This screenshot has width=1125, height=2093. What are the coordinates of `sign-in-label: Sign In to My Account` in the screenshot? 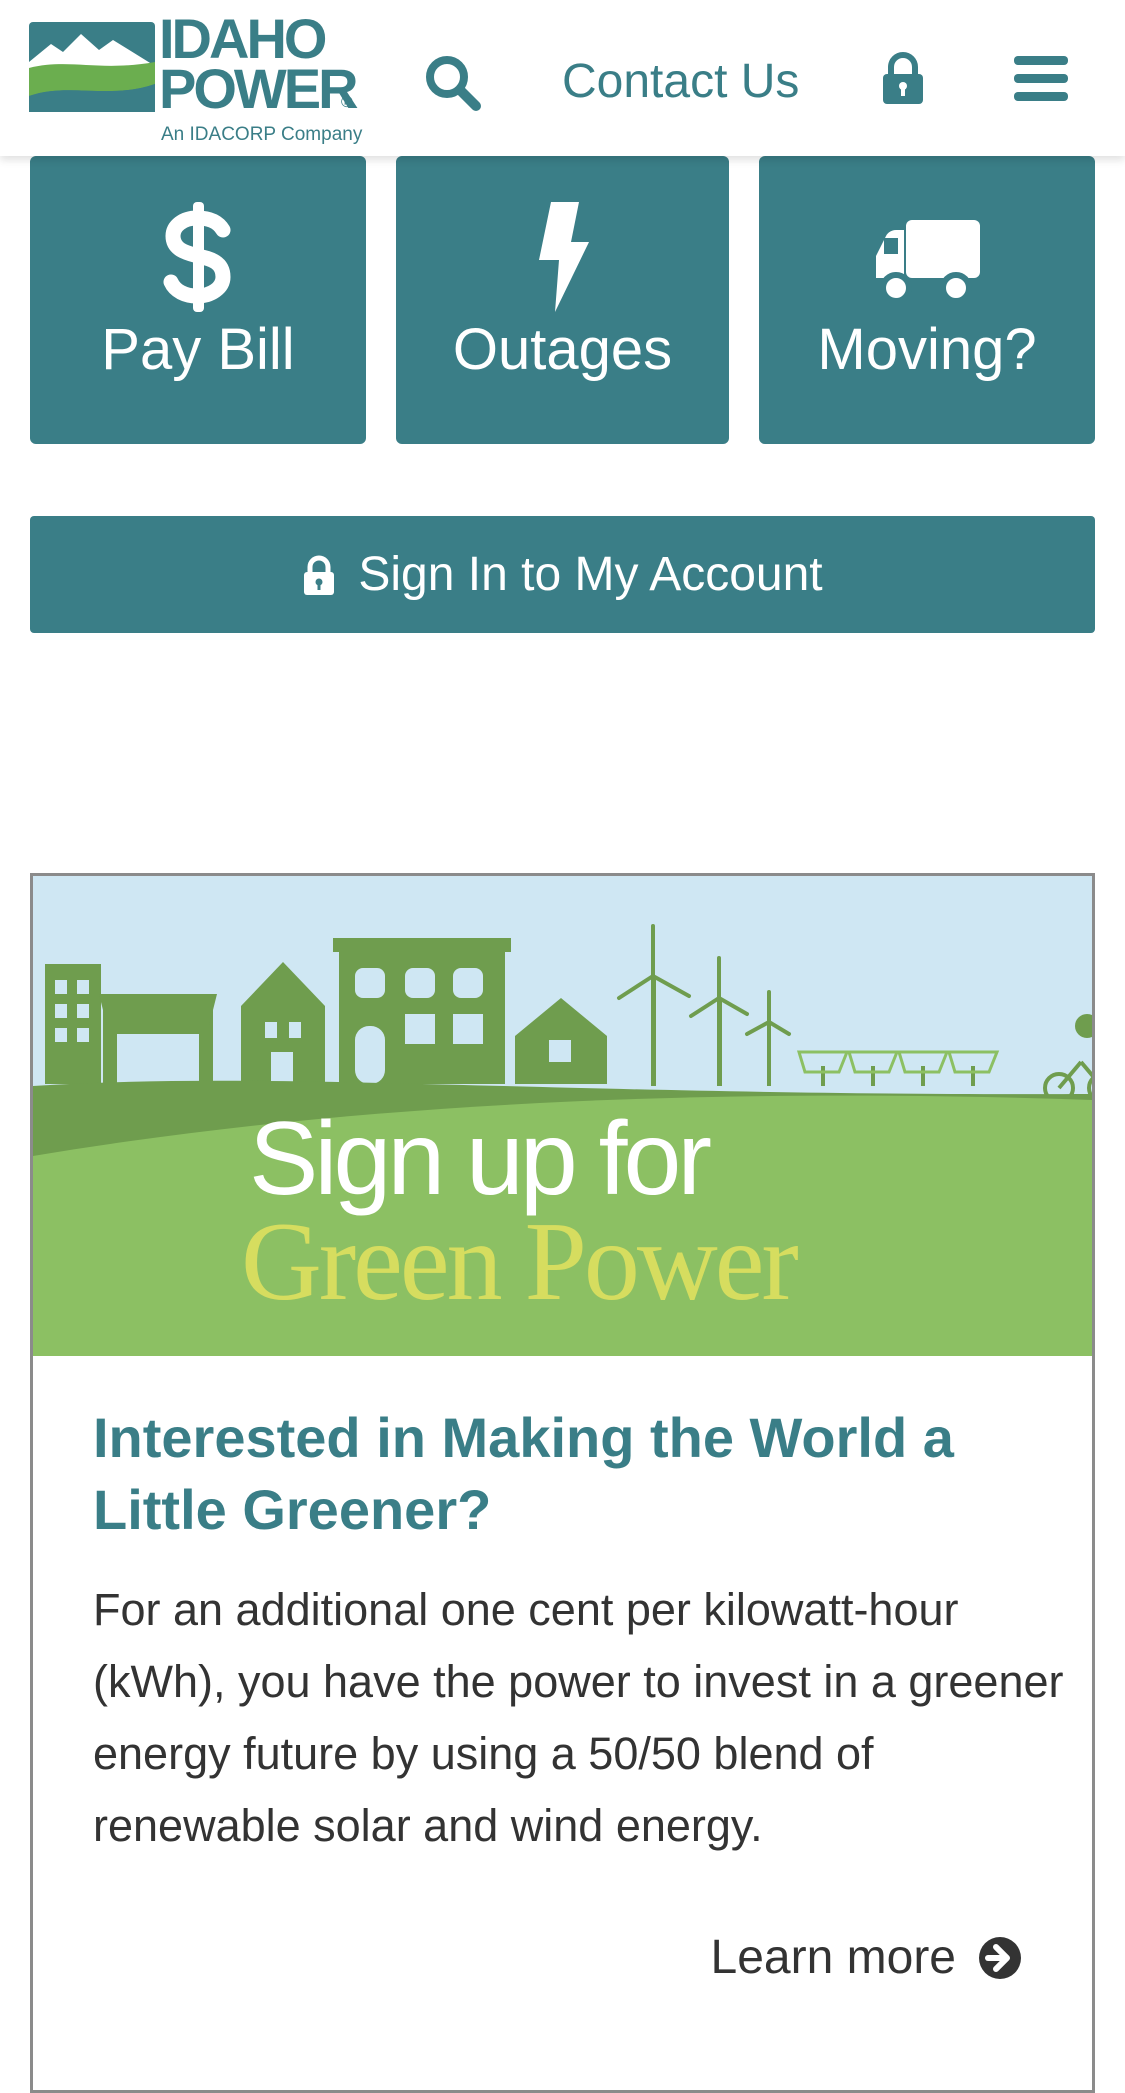 It's located at (590, 574).